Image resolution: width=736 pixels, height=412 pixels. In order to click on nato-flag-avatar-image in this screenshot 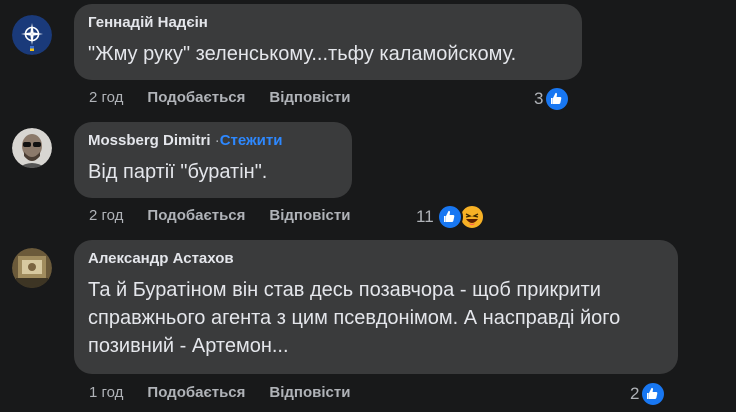, I will do `click(32, 35)`.